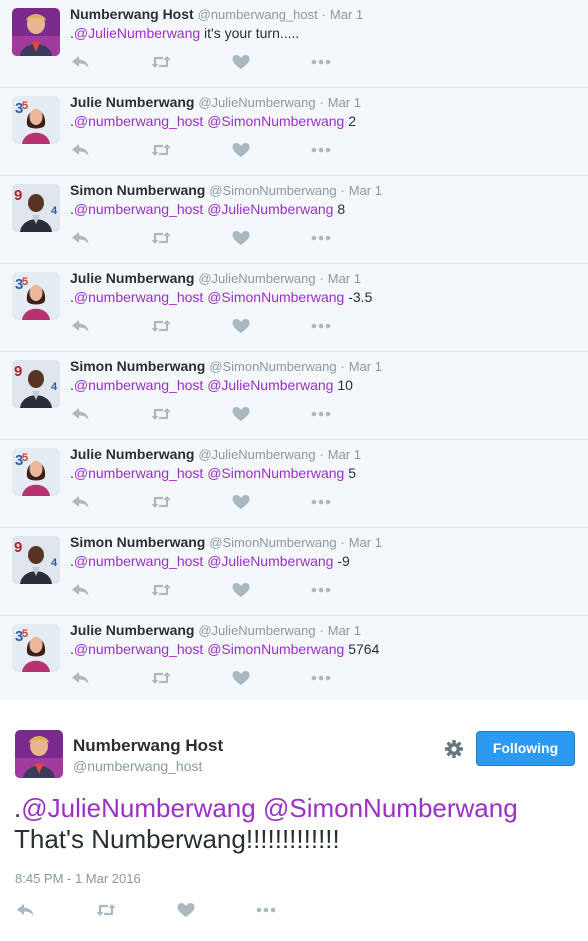 This screenshot has width=588, height=941. I want to click on following-button: Following, so click(525, 748).